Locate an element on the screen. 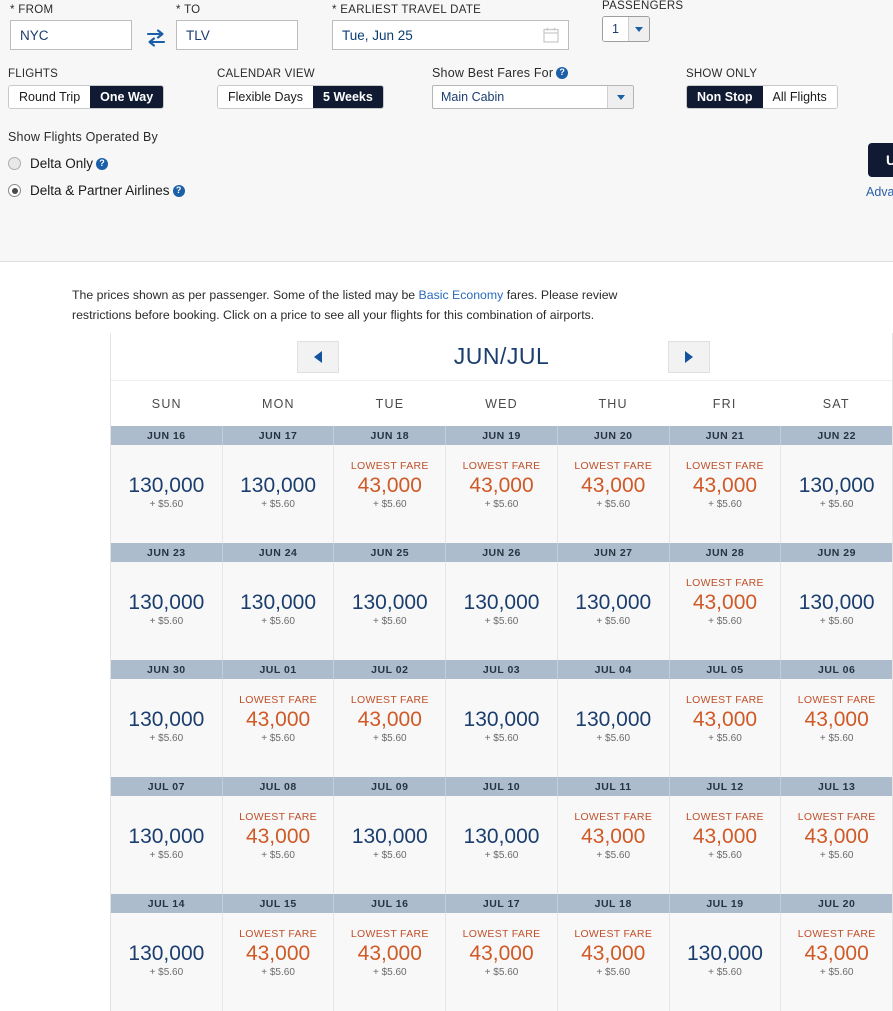 The height and width of the screenshot is (1011, 893). basic-economy-link: Basic Economy is located at coordinates (461, 295).